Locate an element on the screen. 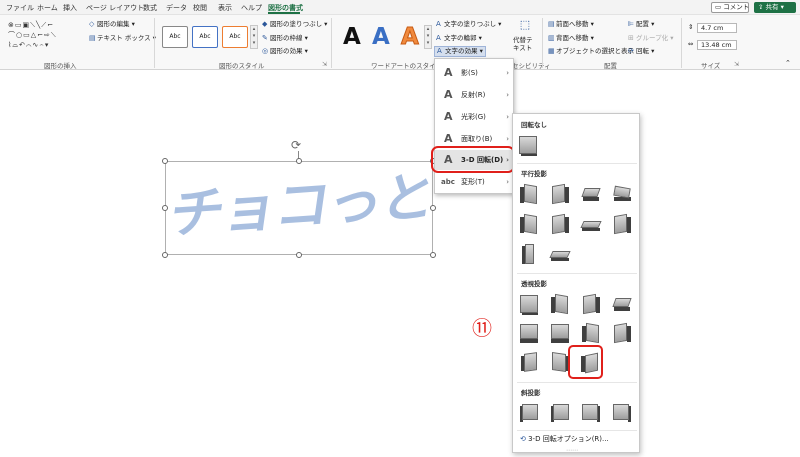 The image size is (800, 457). collapse-ribbon-icon: ⌃ is located at coordinates (788, 63).